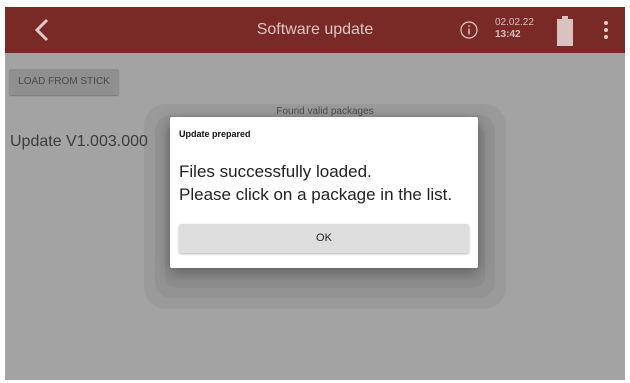 The image size is (630, 383). Describe the element at coordinates (275, 171) in the screenshot. I see `dialog-message-line1: Files successfully loaded.` at that location.